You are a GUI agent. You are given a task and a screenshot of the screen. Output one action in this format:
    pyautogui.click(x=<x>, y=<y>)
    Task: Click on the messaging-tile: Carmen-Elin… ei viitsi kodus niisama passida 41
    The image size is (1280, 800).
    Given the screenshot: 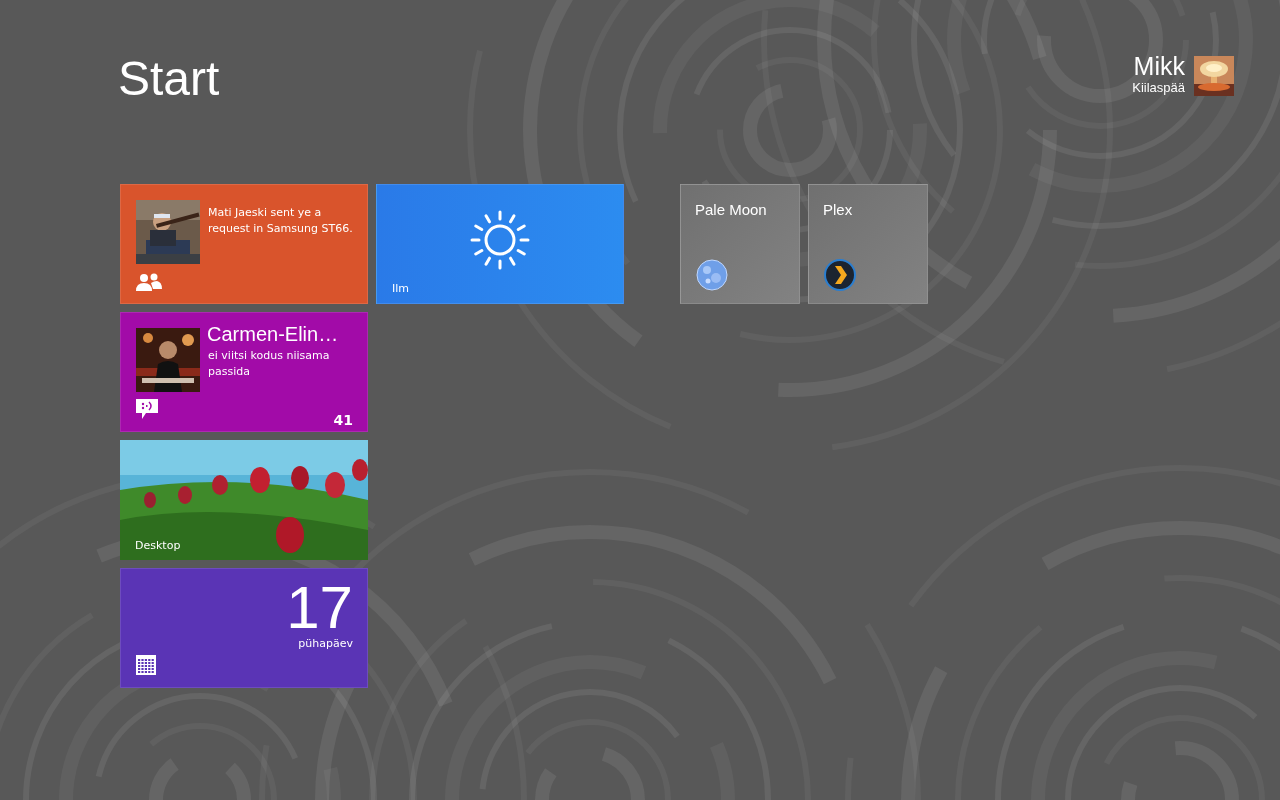 What is the action you would take?
    pyautogui.click(x=244, y=372)
    